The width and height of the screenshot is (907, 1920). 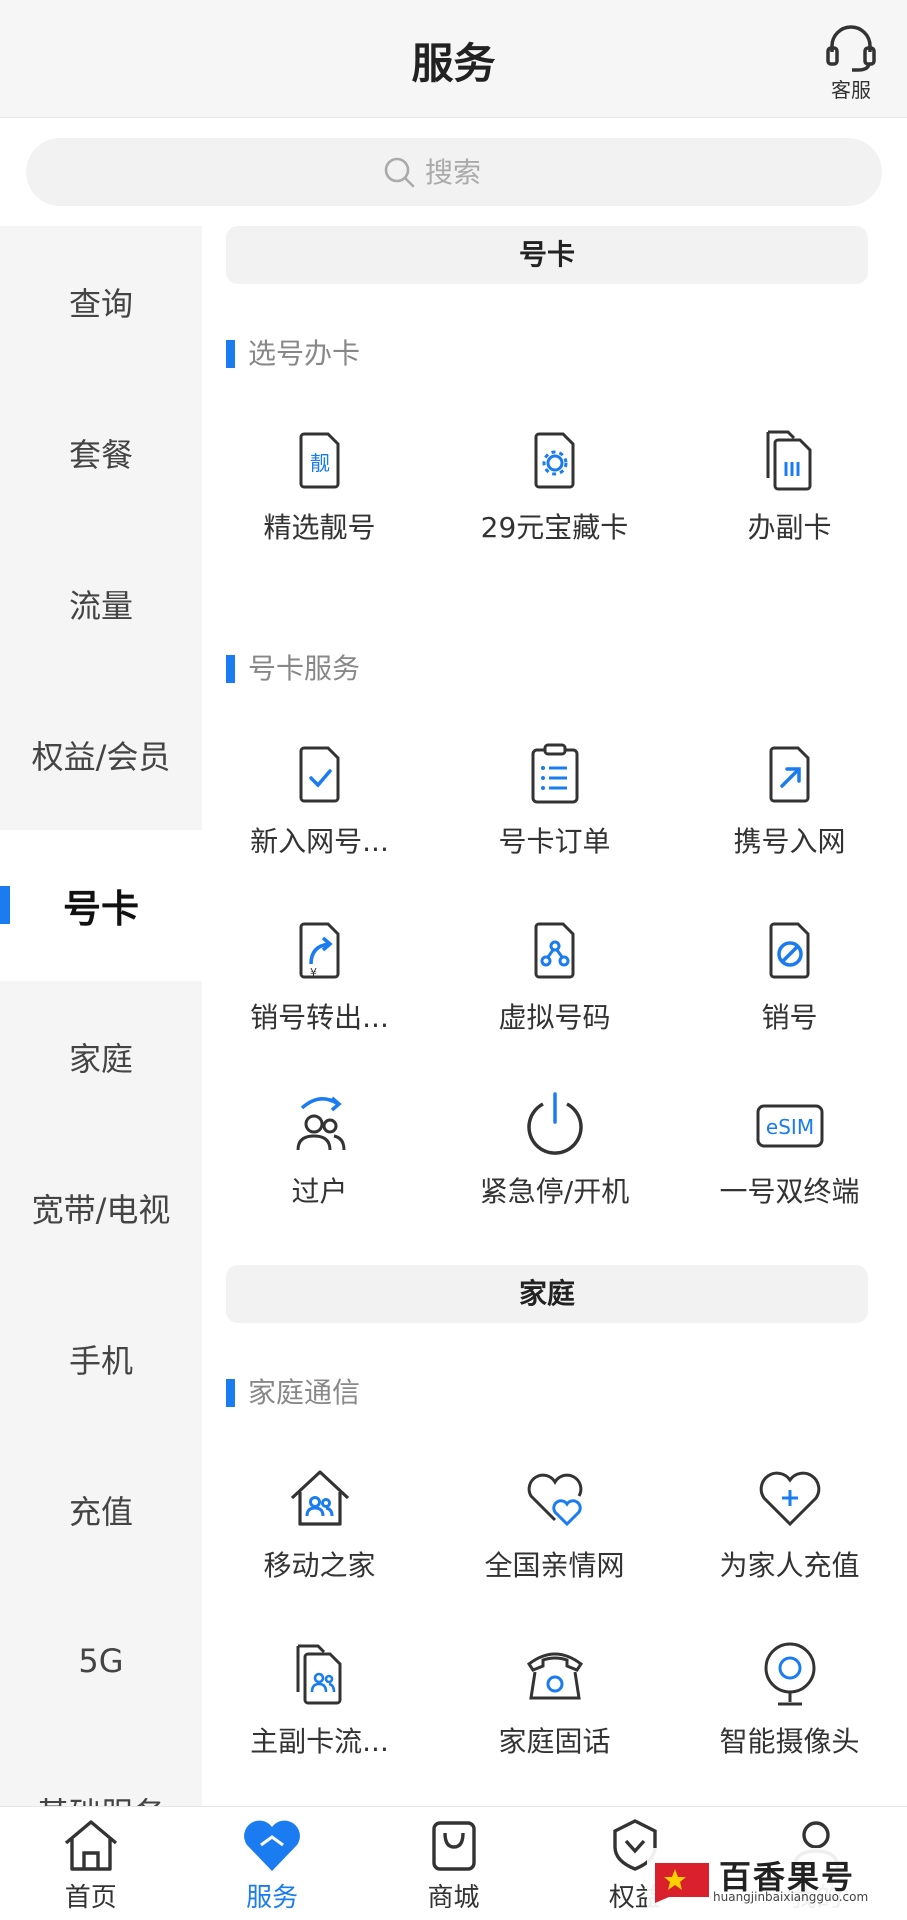 What do you see at coordinates (319, 1527) in the screenshot?
I see `service-tile-mobile-home: 移动之家` at bounding box center [319, 1527].